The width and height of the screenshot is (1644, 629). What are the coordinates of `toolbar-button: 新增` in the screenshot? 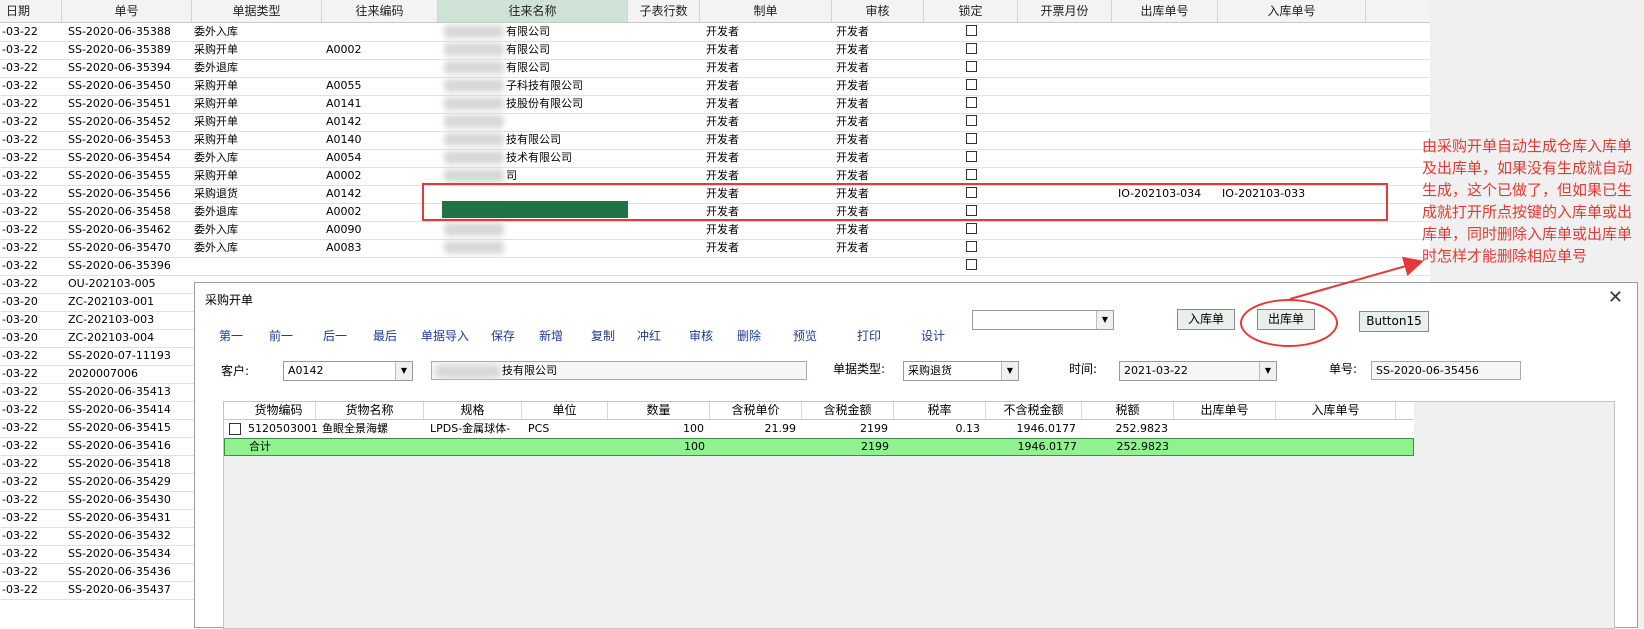 It's located at (551, 335).